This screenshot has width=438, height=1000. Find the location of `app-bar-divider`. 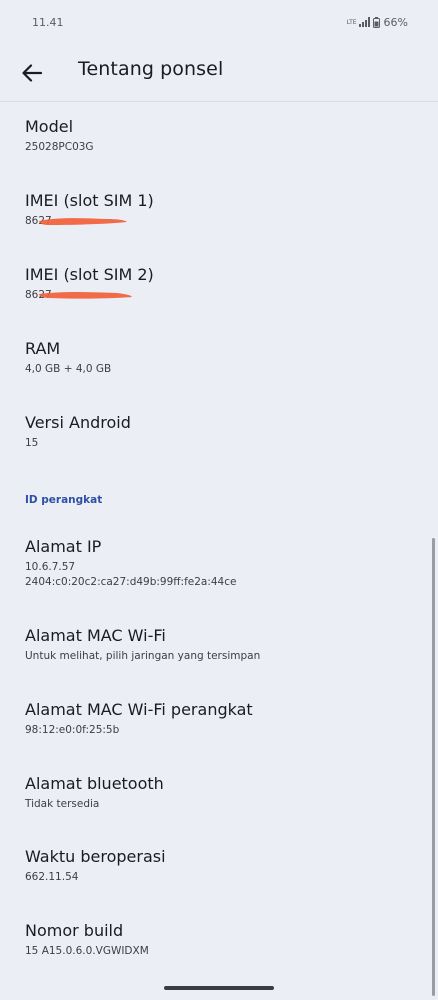

app-bar-divider is located at coordinates (219, 101).